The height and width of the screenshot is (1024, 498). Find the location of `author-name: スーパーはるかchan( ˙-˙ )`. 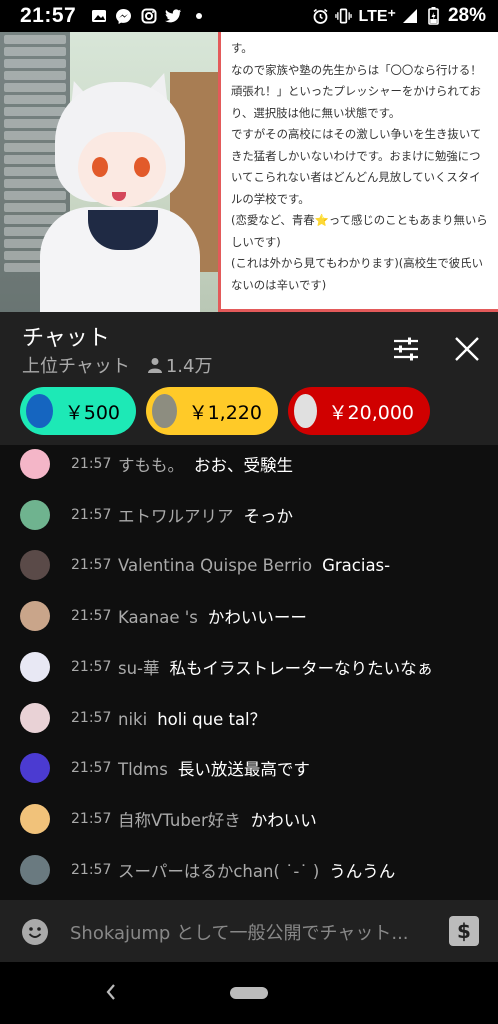

author-name: スーパーはるかchan( ˙-˙ ) is located at coordinates (218, 871).